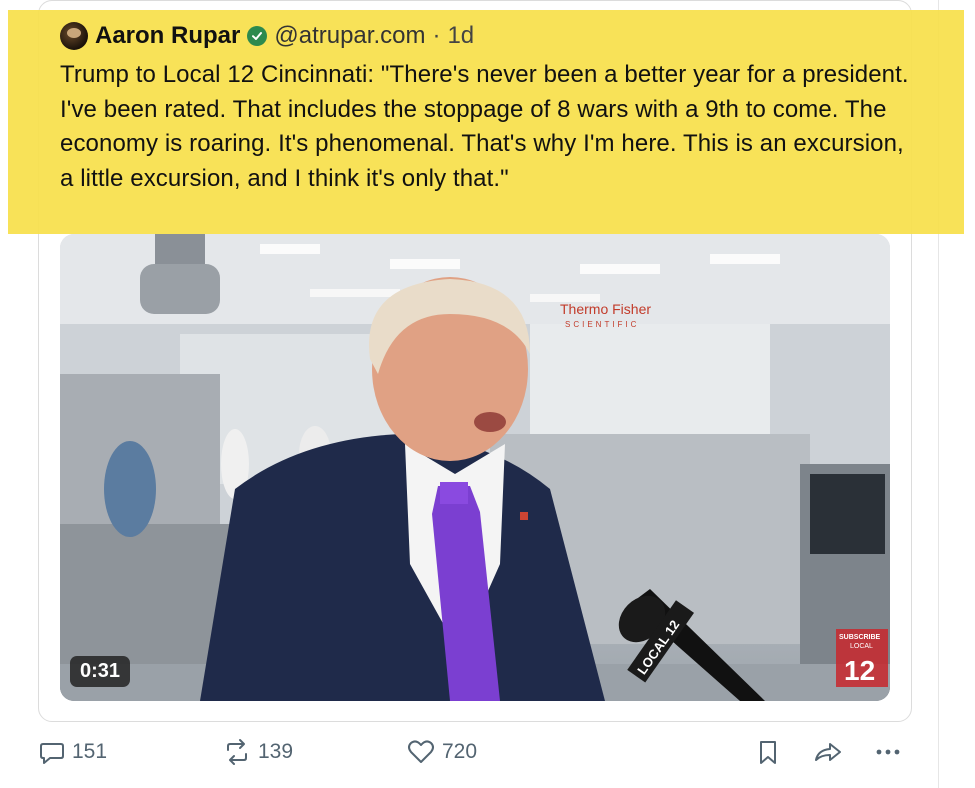  I want to click on repost-count: 139, so click(276, 751).